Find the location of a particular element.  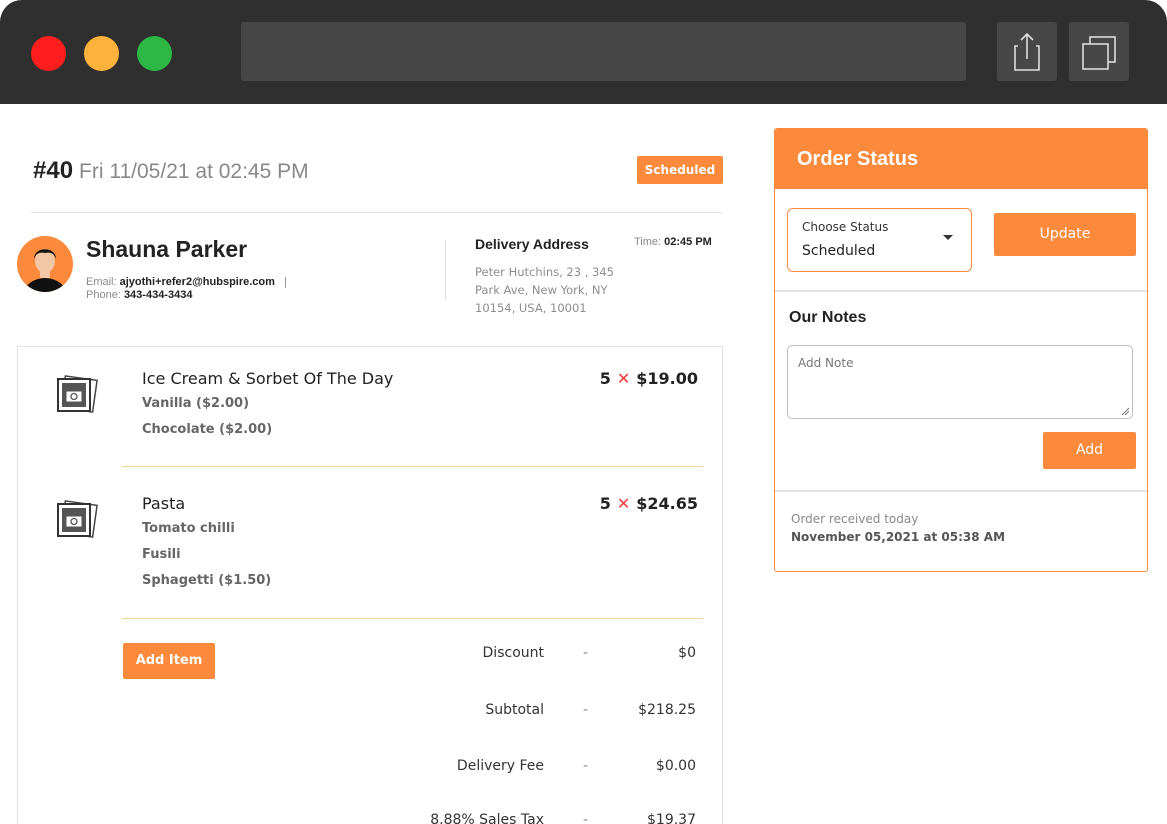

add-note-button: Add is located at coordinates (1089, 450).